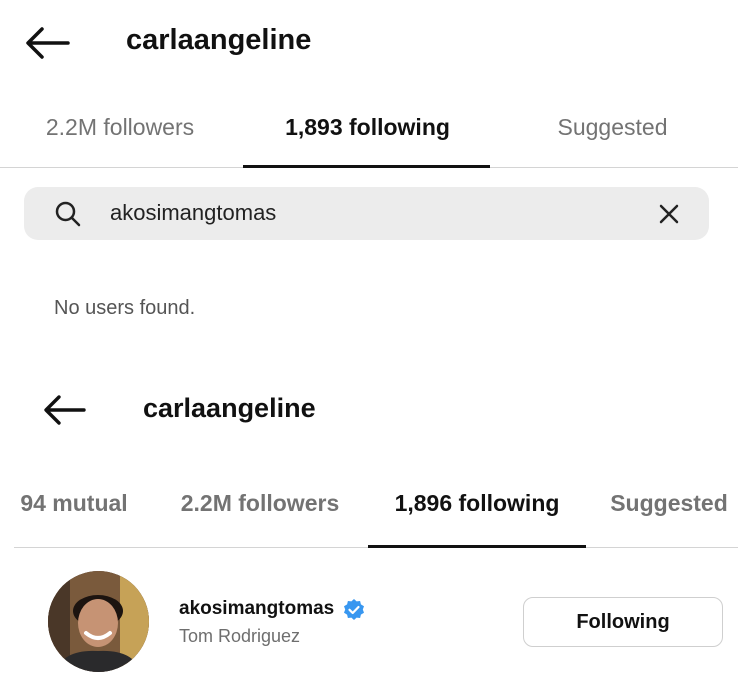  Describe the element at coordinates (623, 622) in the screenshot. I see `following-button: Following` at that location.